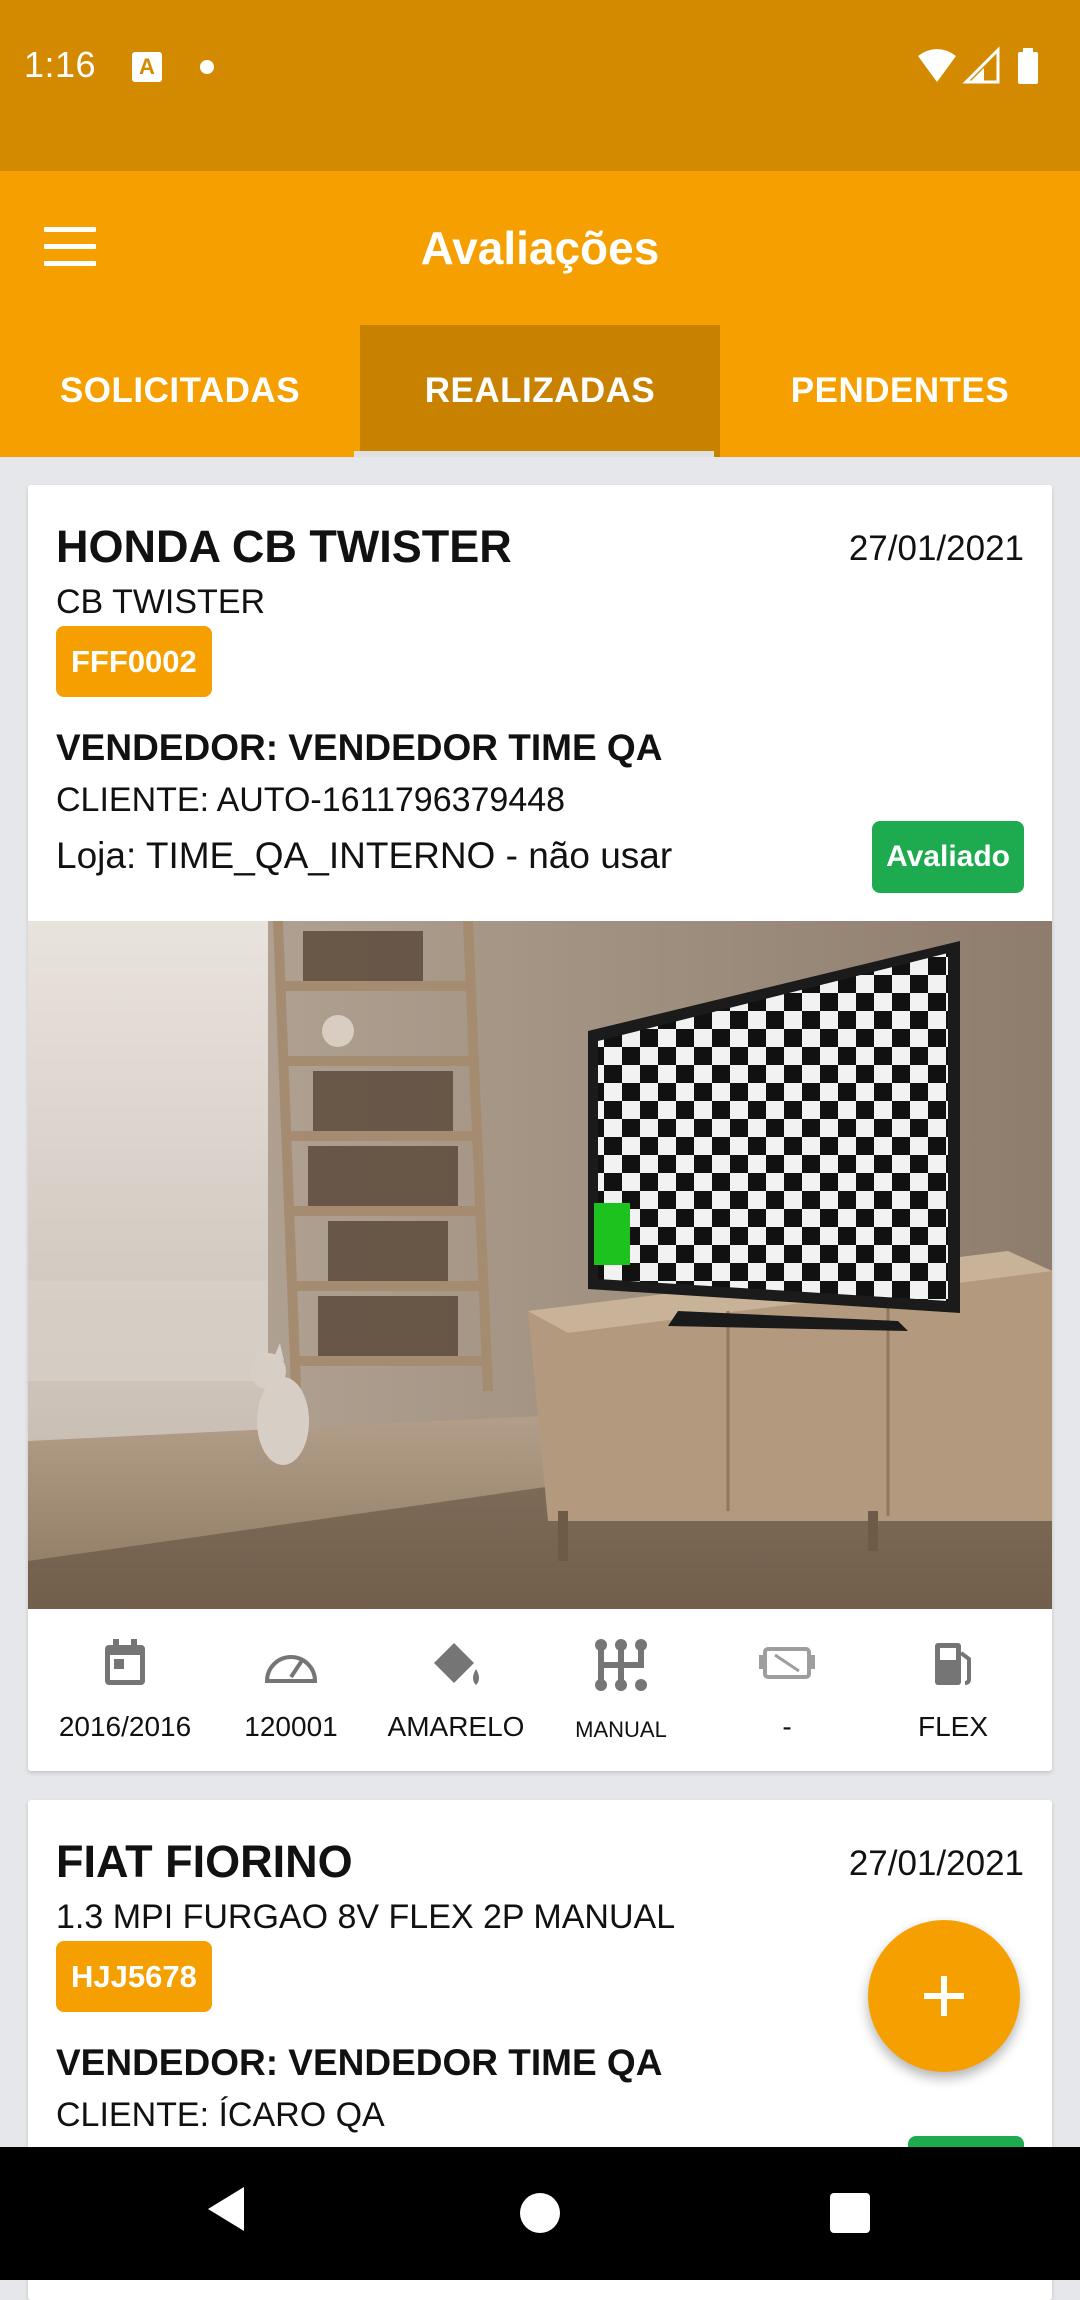 The height and width of the screenshot is (2300, 1080). Describe the element at coordinates (291, 1726) in the screenshot. I see `spec-mileage-value: 120001` at that location.